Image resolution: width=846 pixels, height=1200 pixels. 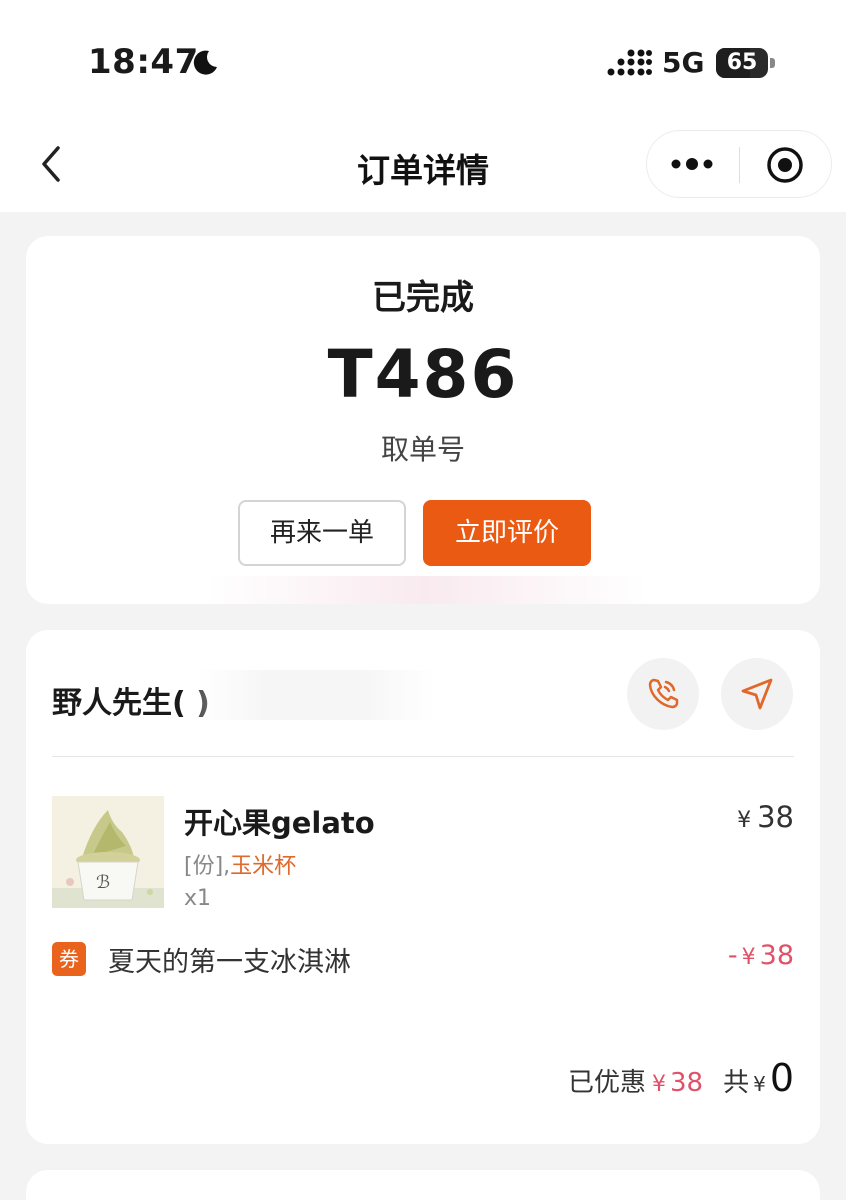 I want to click on spec-option: 玉米杯, so click(x=263, y=866).